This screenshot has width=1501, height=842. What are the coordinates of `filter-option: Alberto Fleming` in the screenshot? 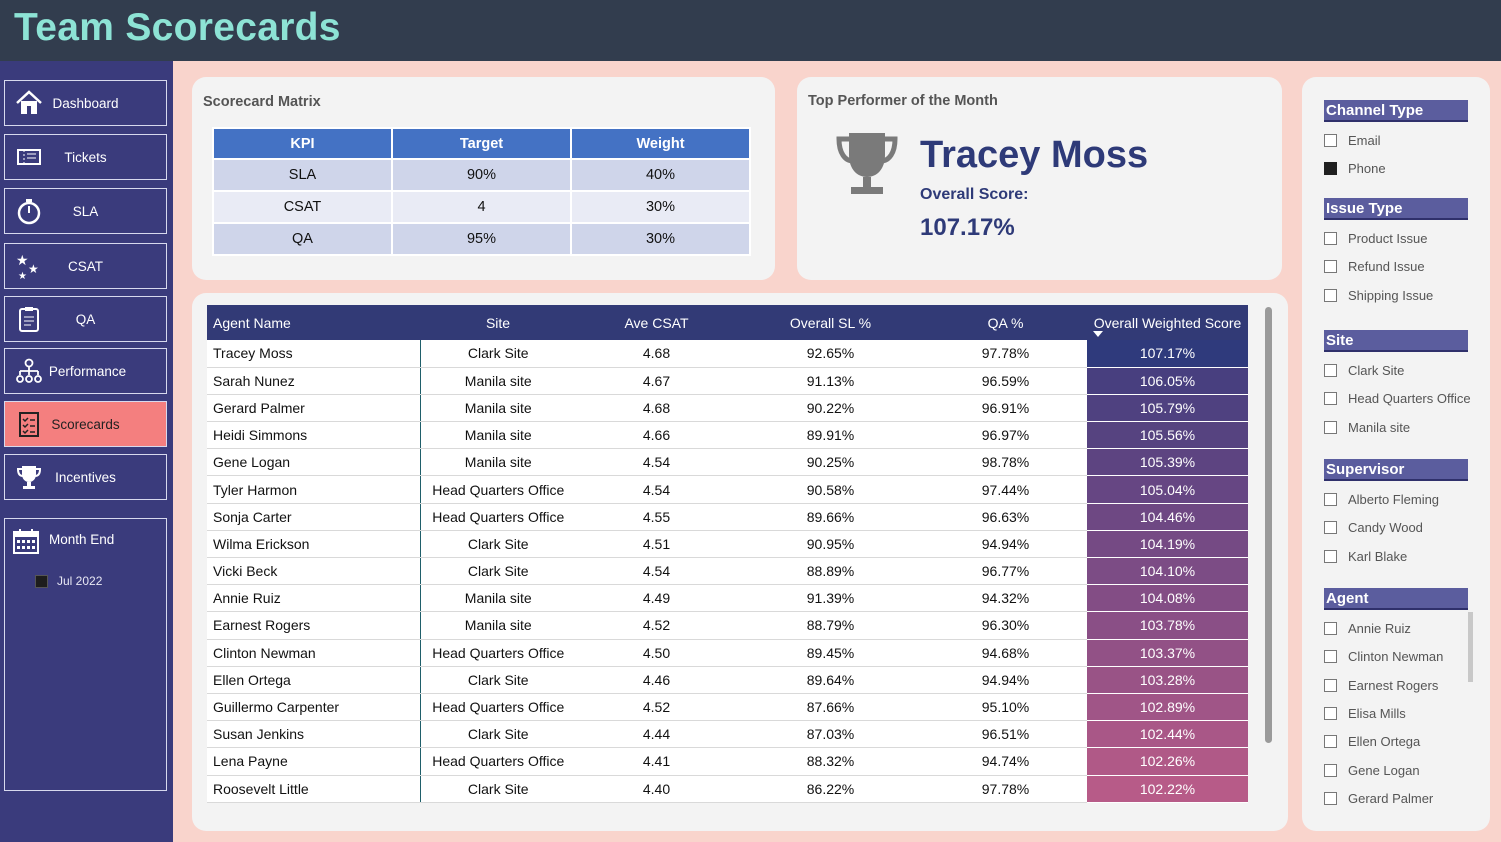 It's located at (1381, 499).